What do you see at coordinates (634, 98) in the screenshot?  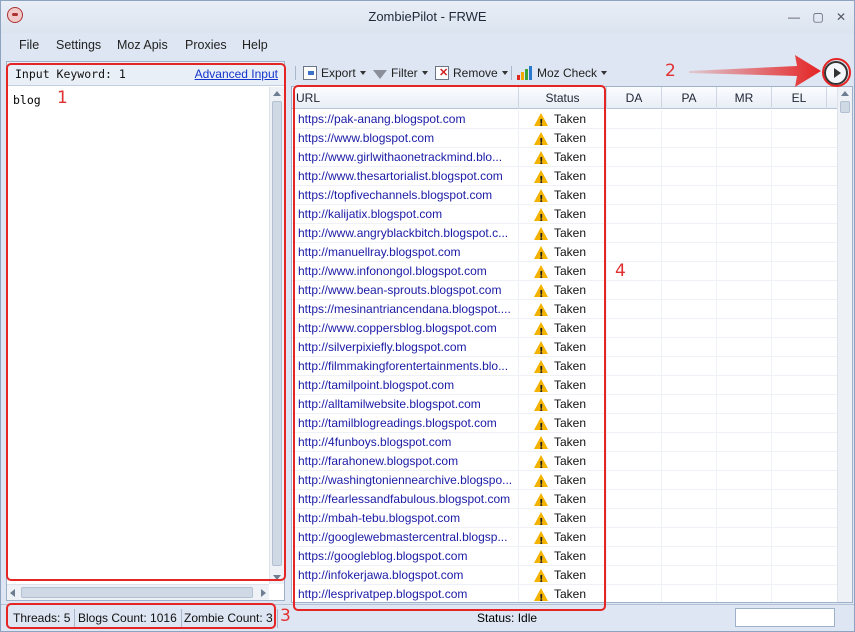 I see `column-header-da: DA` at bounding box center [634, 98].